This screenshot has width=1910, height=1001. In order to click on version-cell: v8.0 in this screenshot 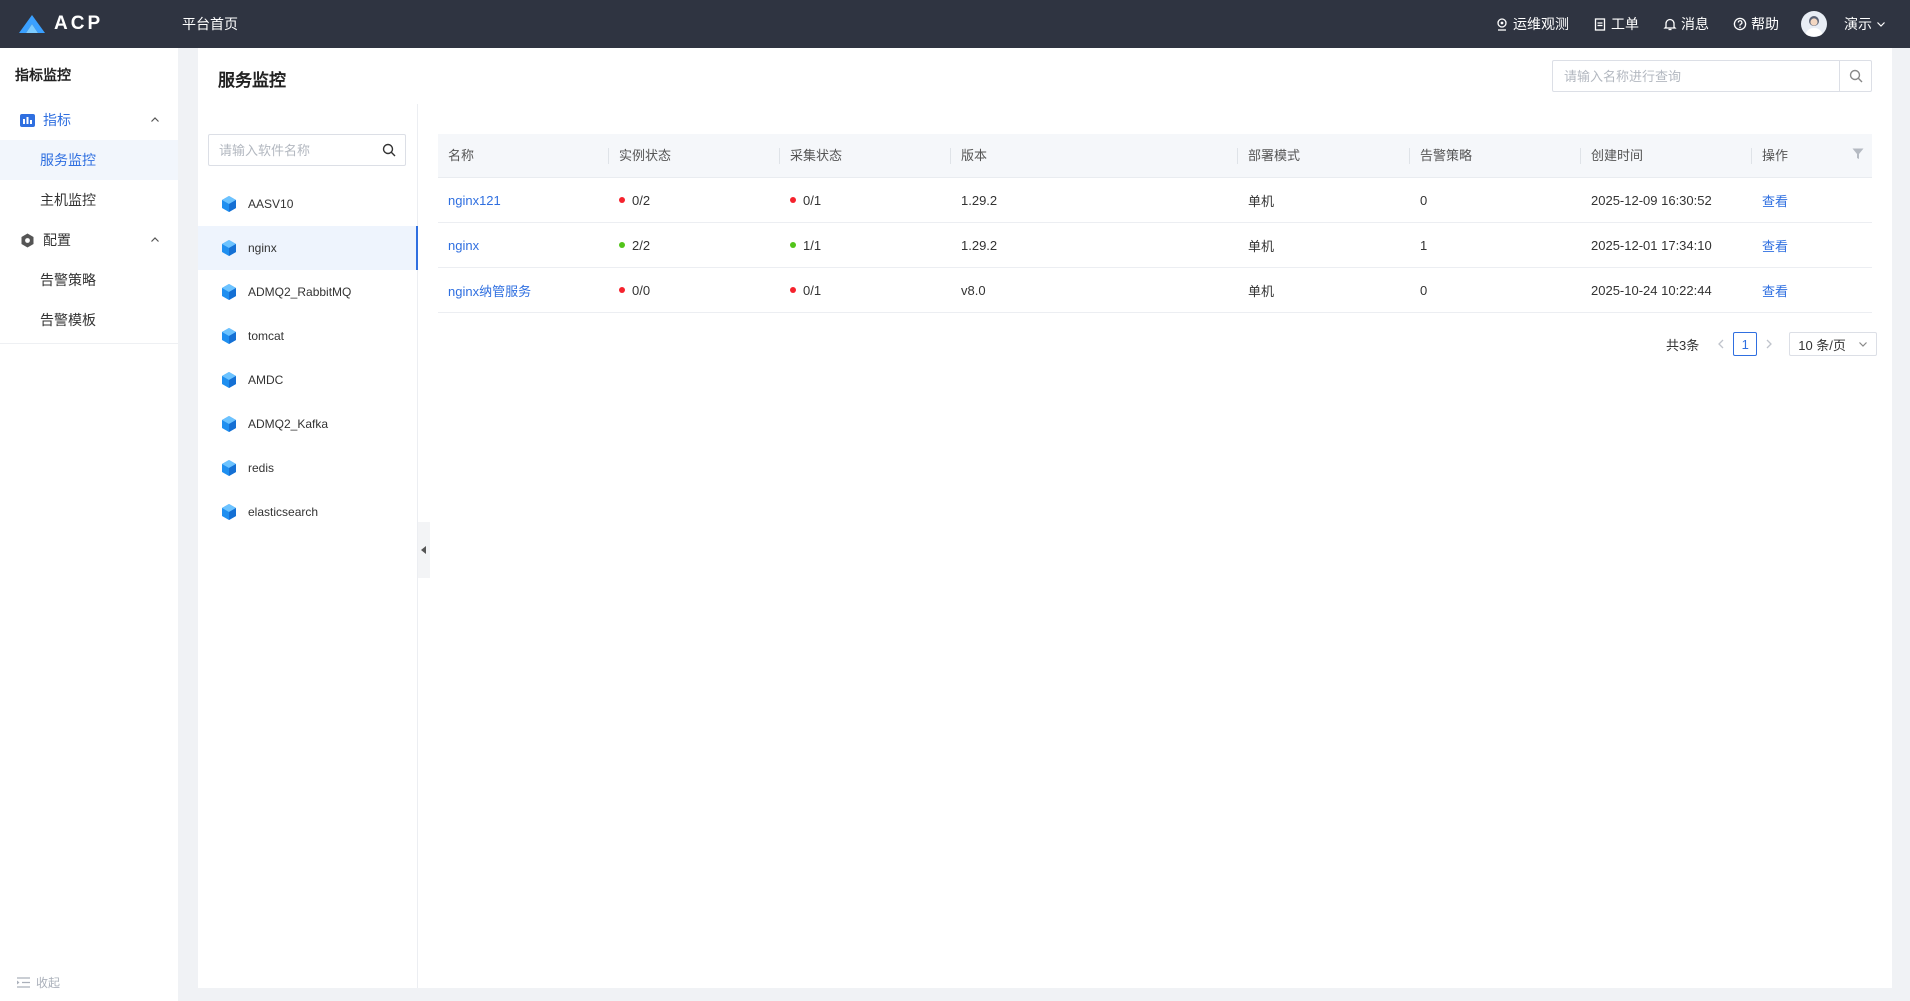, I will do `click(973, 290)`.